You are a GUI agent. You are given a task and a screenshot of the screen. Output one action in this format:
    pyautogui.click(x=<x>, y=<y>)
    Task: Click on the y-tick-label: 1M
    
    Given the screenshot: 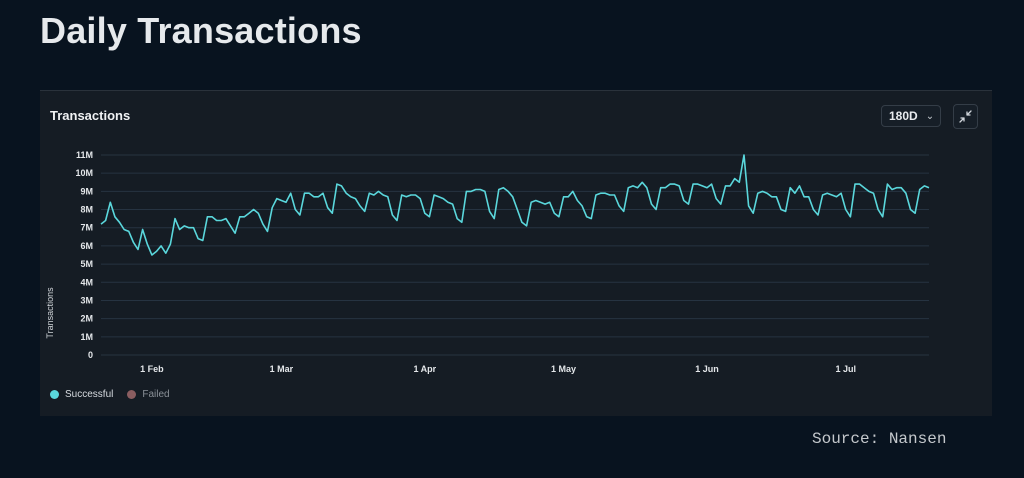 What is the action you would take?
    pyautogui.click(x=86, y=337)
    